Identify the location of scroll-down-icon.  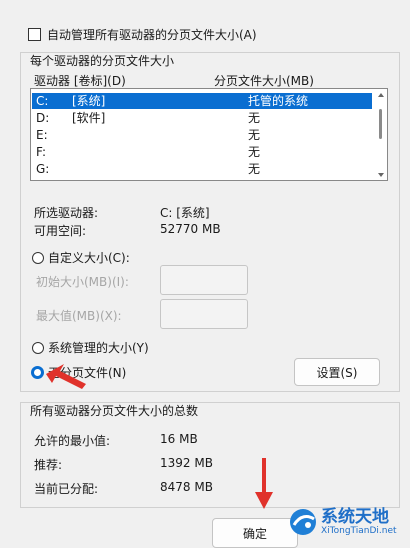
(381, 175).